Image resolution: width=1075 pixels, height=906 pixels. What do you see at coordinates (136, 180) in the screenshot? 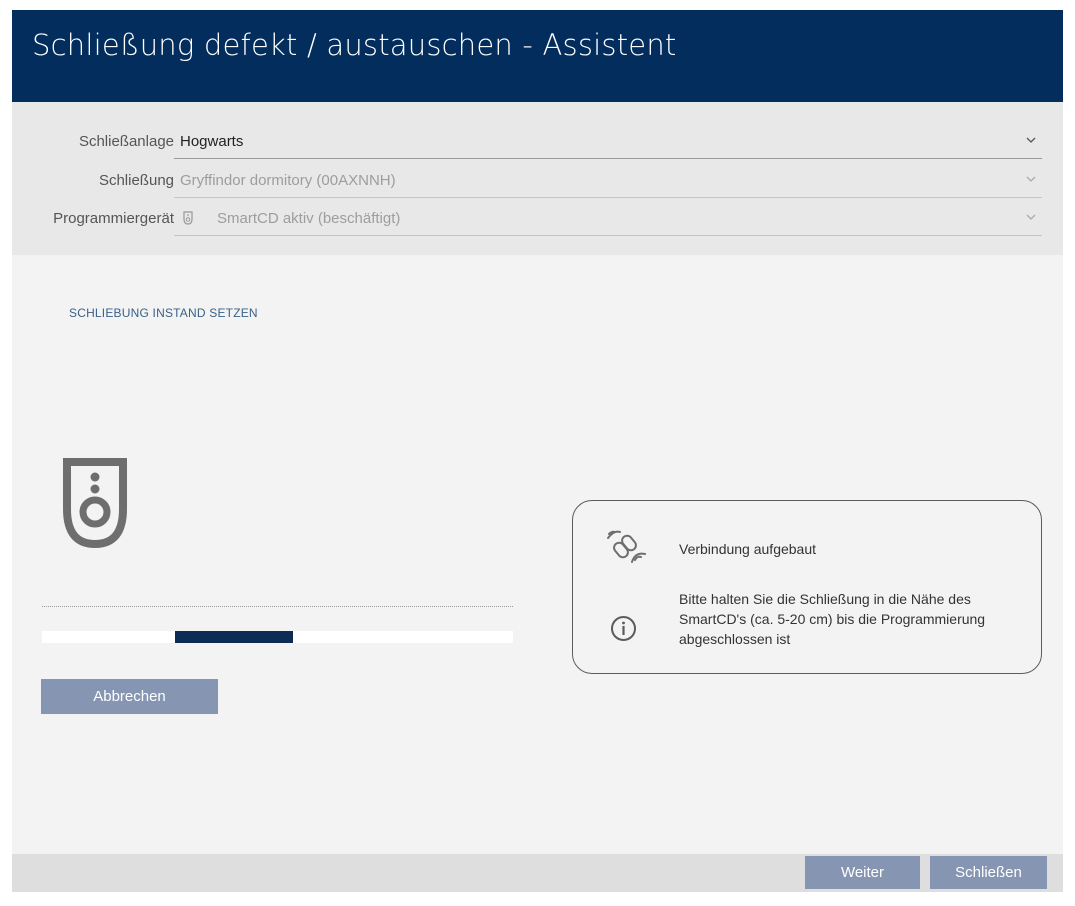
I see `lock-label: Schließung` at bounding box center [136, 180].